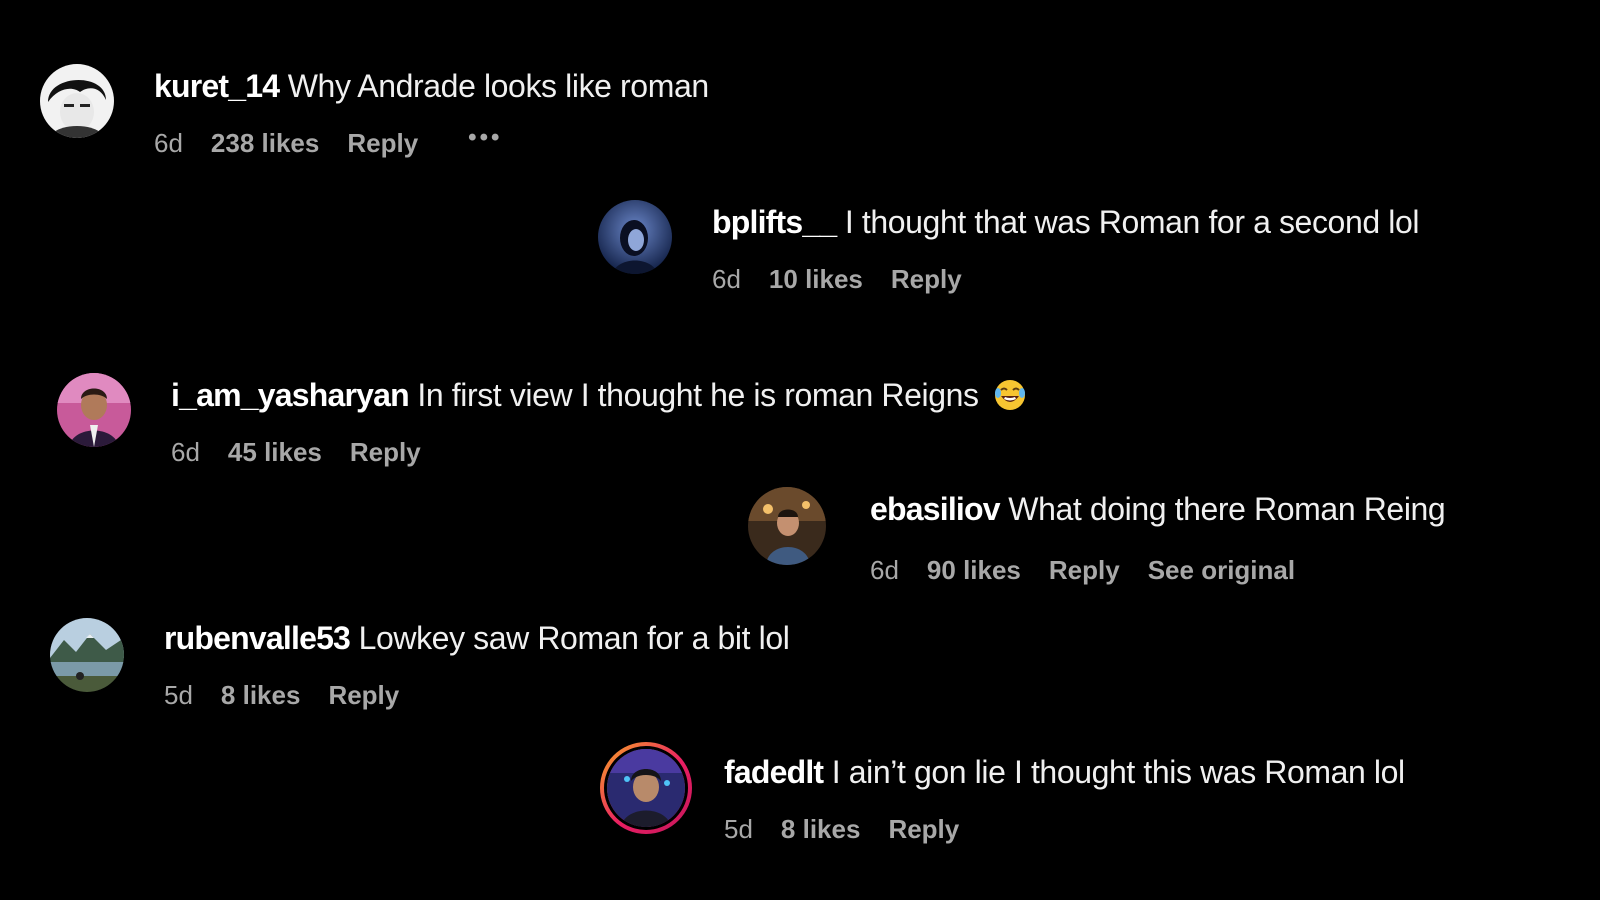 Image resolution: width=1600 pixels, height=900 pixels. I want to click on likes-count: 238 likes, so click(265, 143).